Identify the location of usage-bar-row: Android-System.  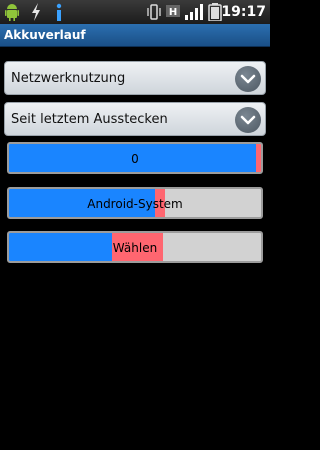
(135, 203).